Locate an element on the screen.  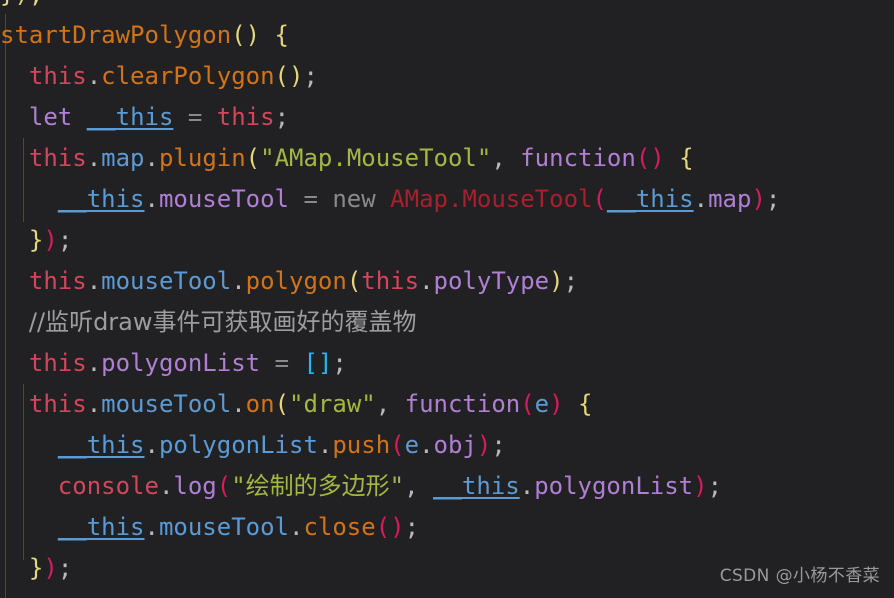
code-token-blue: e is located at coordinates (542, 404).